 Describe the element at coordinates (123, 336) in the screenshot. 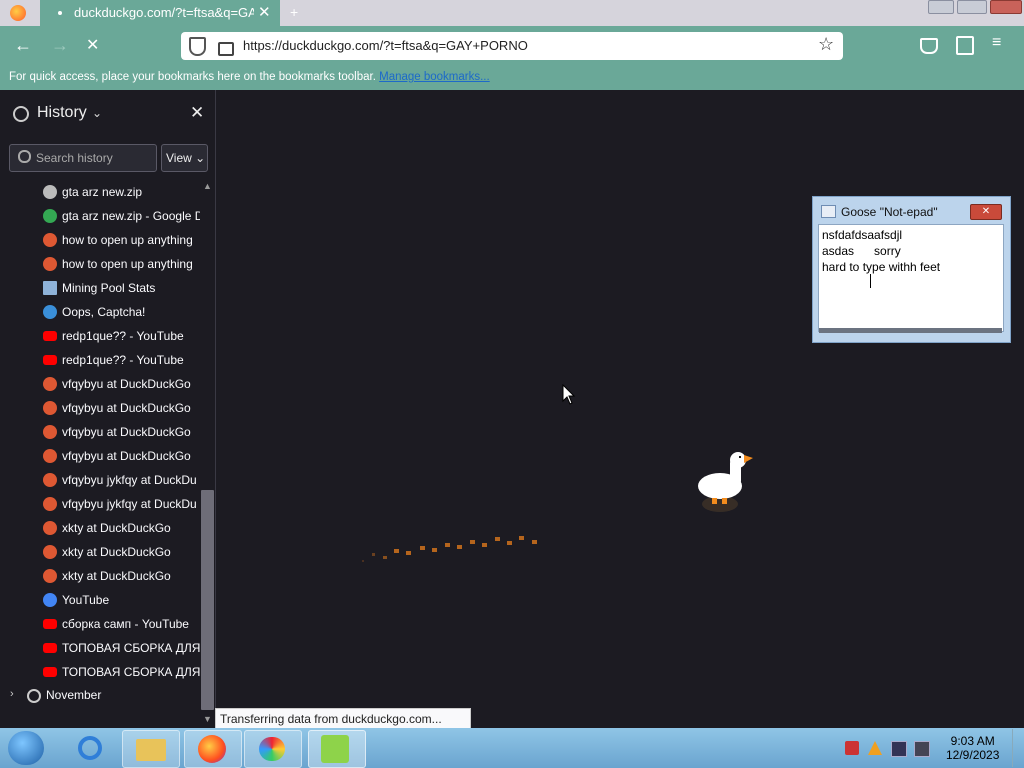

I see `history-item-label: redp1que?? - YouTube` at that location.